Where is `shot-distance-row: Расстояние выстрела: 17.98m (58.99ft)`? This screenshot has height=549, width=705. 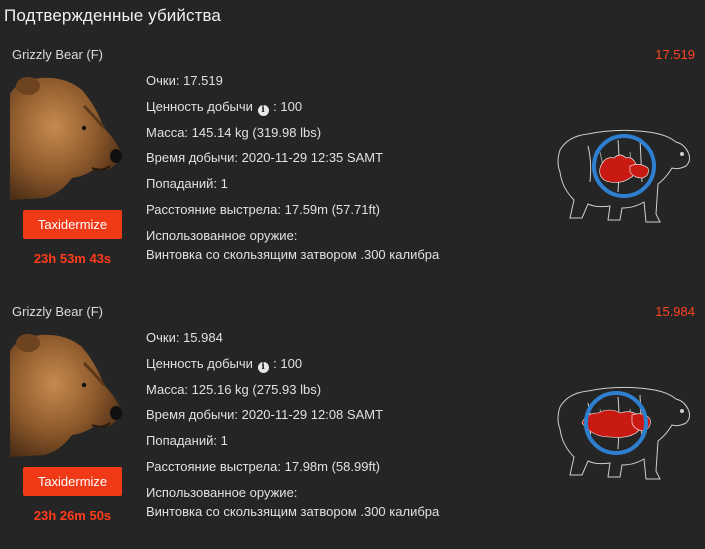 shot-distance-row: Расстояние выстрела: 17.98m (58.99ft) is located at coordinates (292, 471).